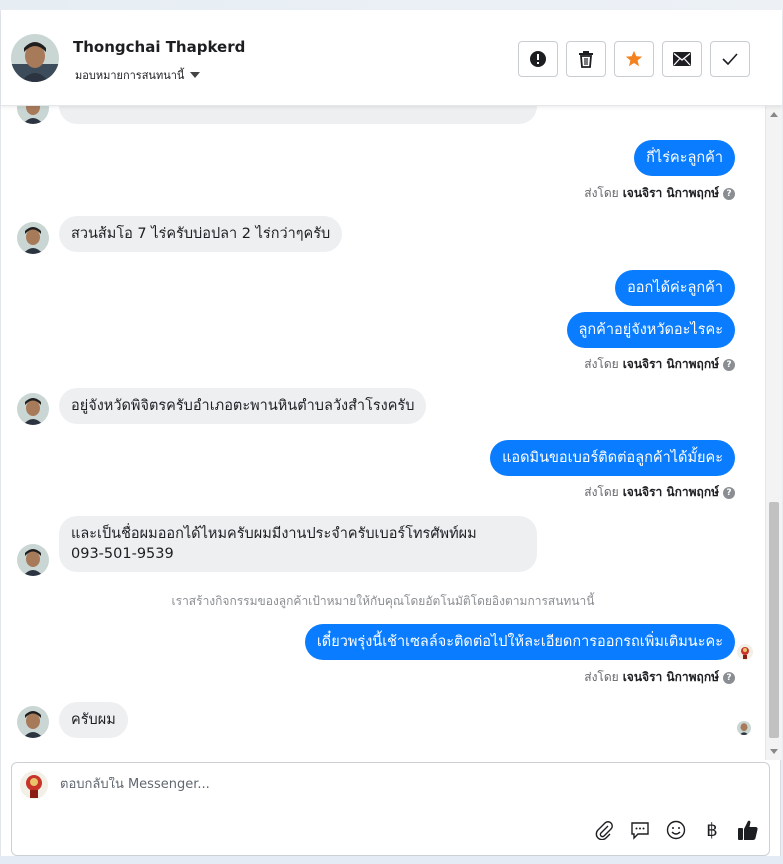  I want to click on seen-avatar, so click(745, 652).